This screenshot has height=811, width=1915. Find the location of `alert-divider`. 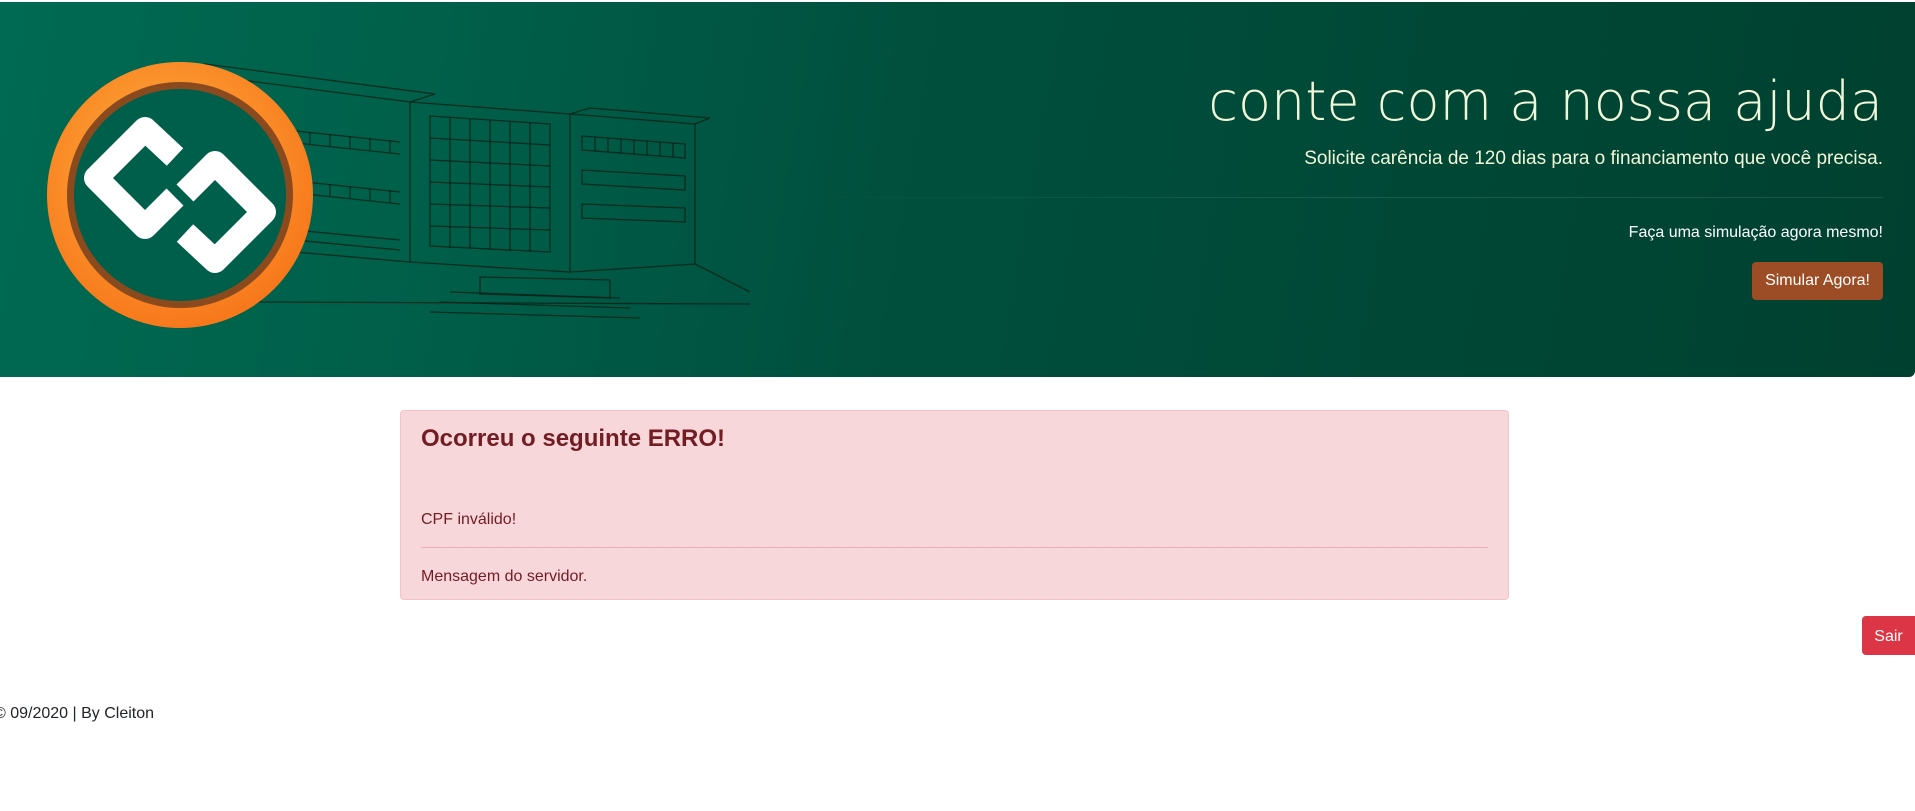

alert-divider is located at coordinates (954, 547).